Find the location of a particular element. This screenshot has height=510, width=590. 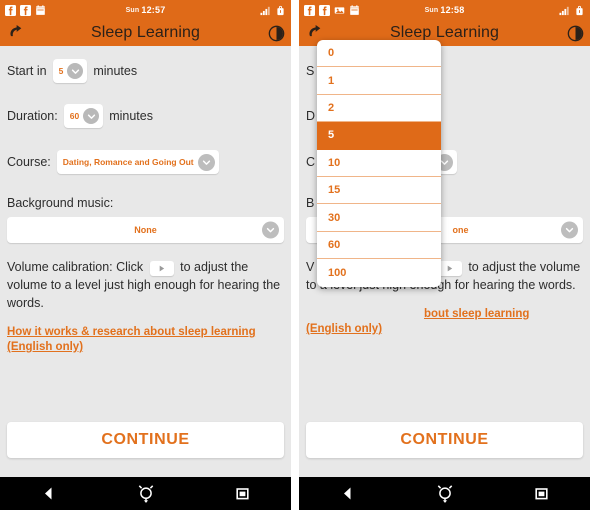

start-in-label: S is located at coordinates (310, 71).